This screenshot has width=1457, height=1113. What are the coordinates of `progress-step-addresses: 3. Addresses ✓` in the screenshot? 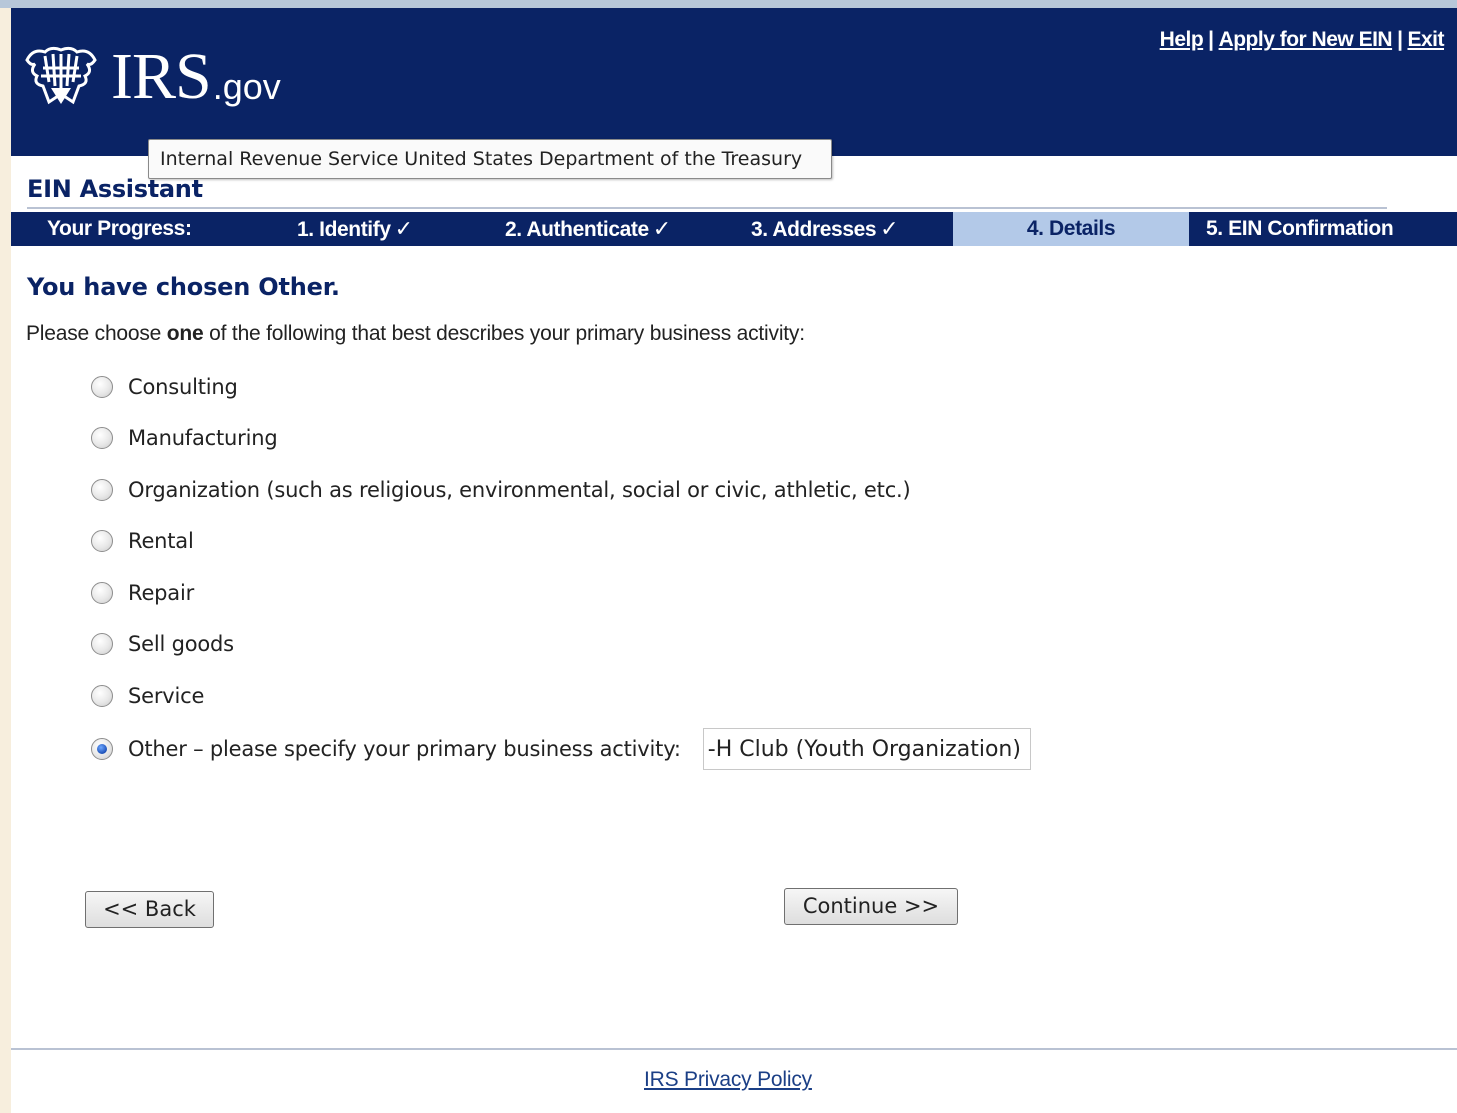 It's located at (825, 229).